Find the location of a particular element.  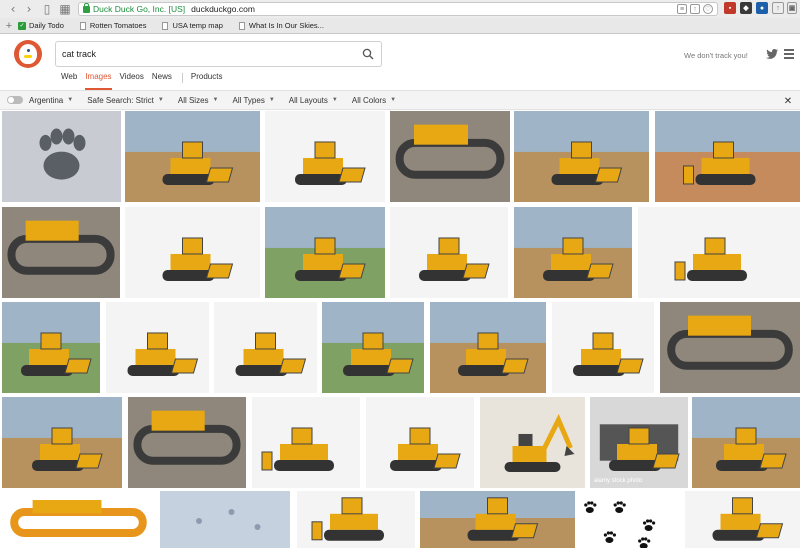

forward-icon: › is located at coordinates (29, 9).